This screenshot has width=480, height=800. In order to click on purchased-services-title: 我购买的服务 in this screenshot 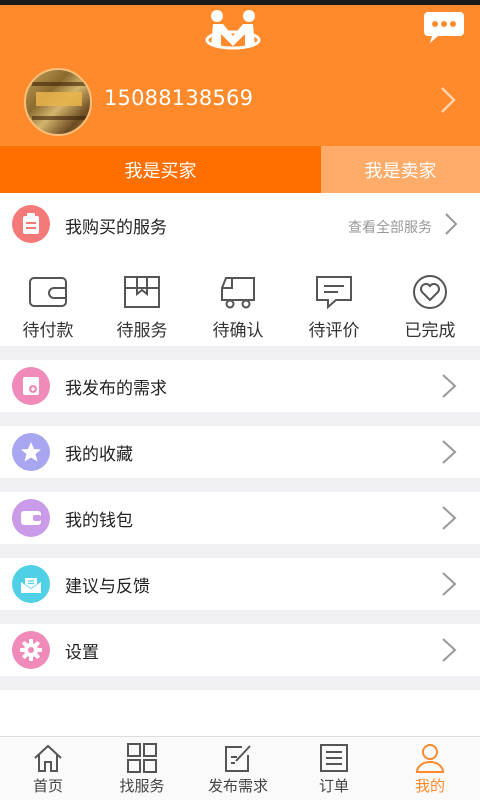, I will do `click(116, 228)`.